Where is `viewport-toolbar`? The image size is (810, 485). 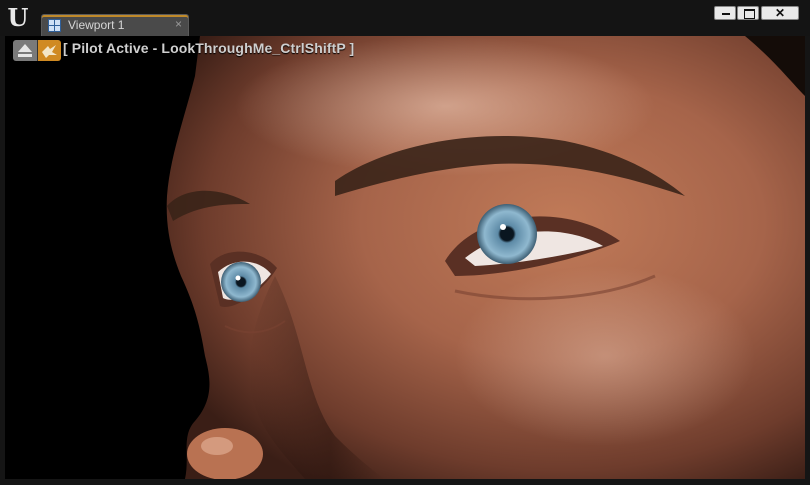
viewport-toolbar is located at coordinates (37, 50).